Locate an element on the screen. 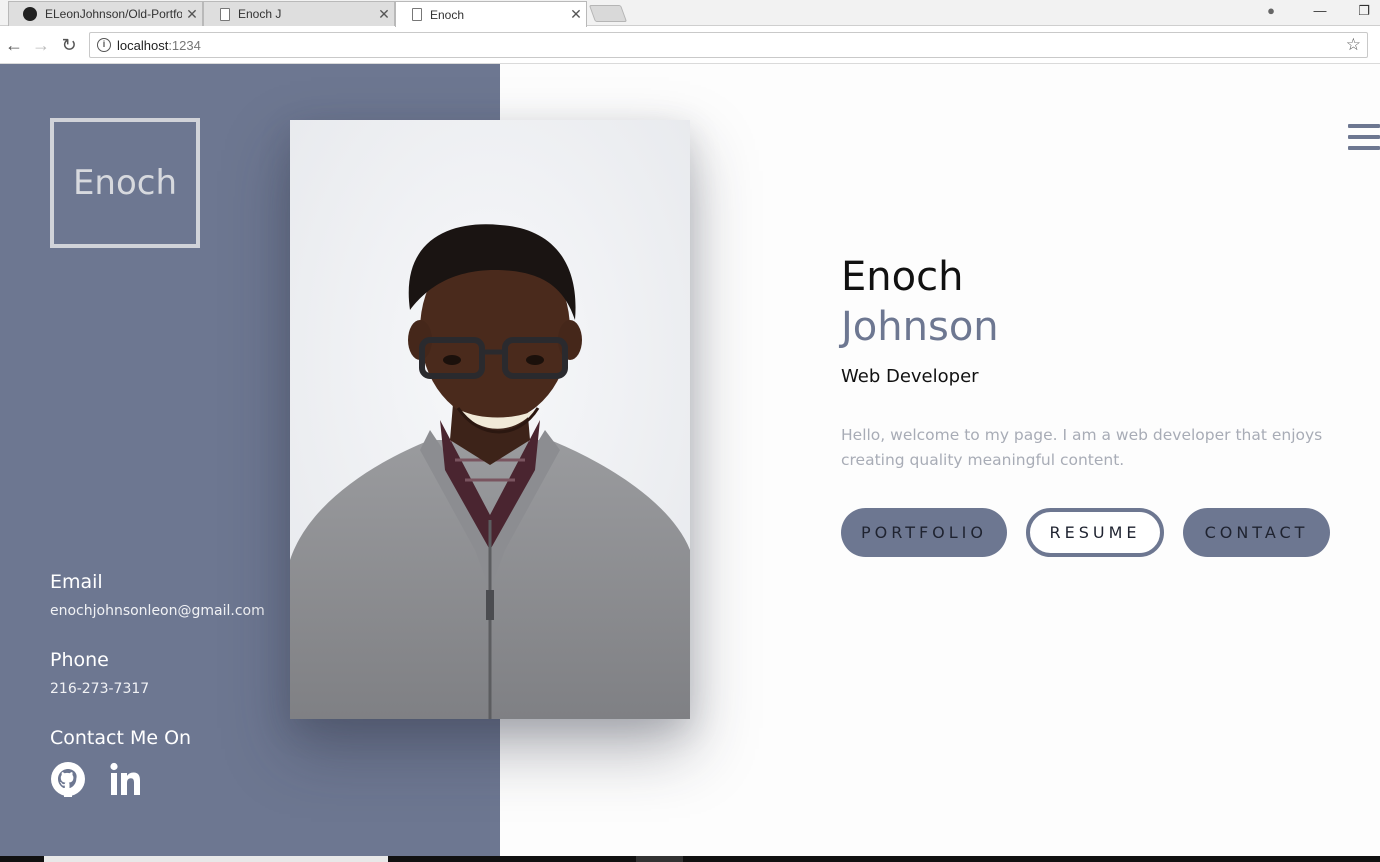  phone-block: Phone 216-273-7317 is located at coordinates (99, 673).